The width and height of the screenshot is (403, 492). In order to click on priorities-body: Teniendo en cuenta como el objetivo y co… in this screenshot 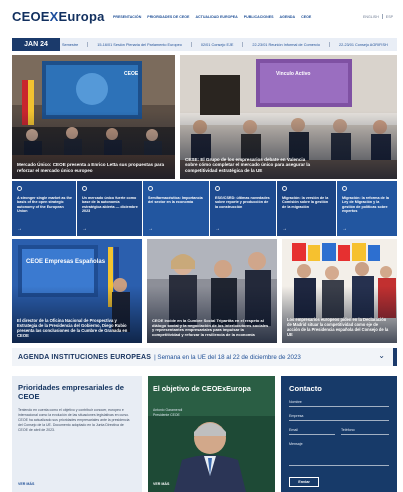, I will do `click(74, 420)`.